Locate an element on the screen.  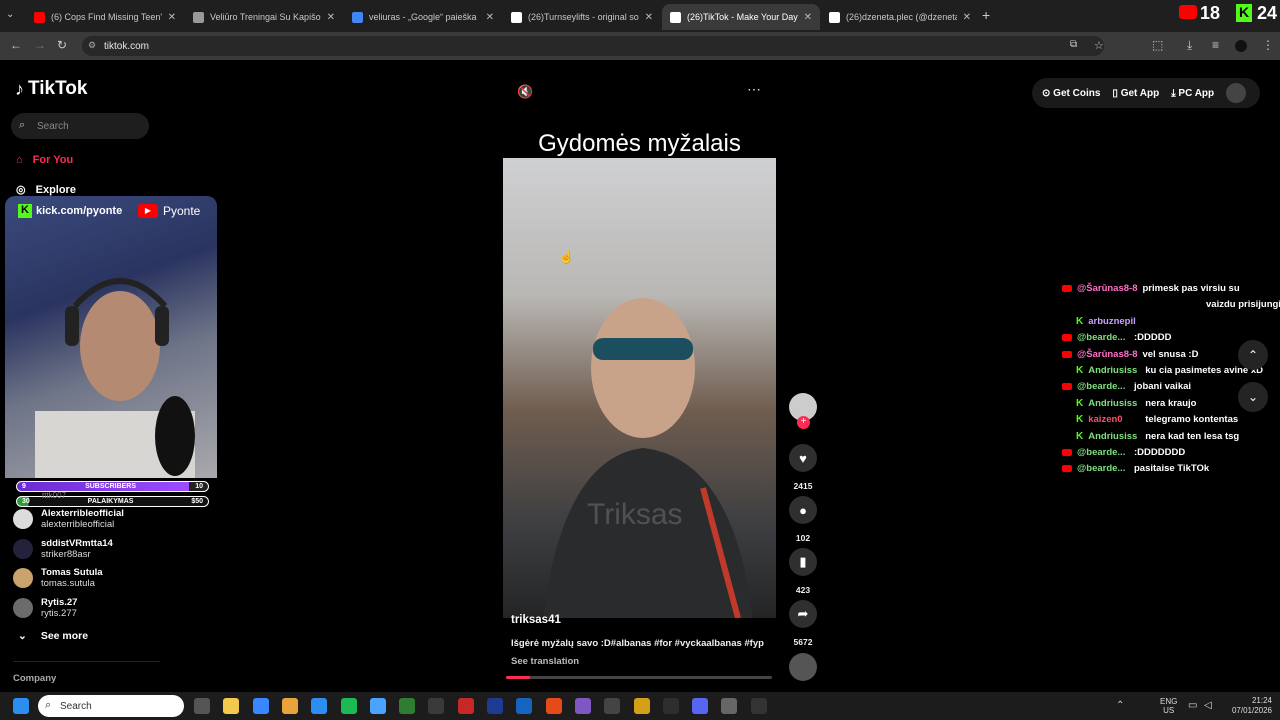
browser-tab: (6) Cops Find Missing Teen's Bo ✕ is located at coordinates (105, 17).